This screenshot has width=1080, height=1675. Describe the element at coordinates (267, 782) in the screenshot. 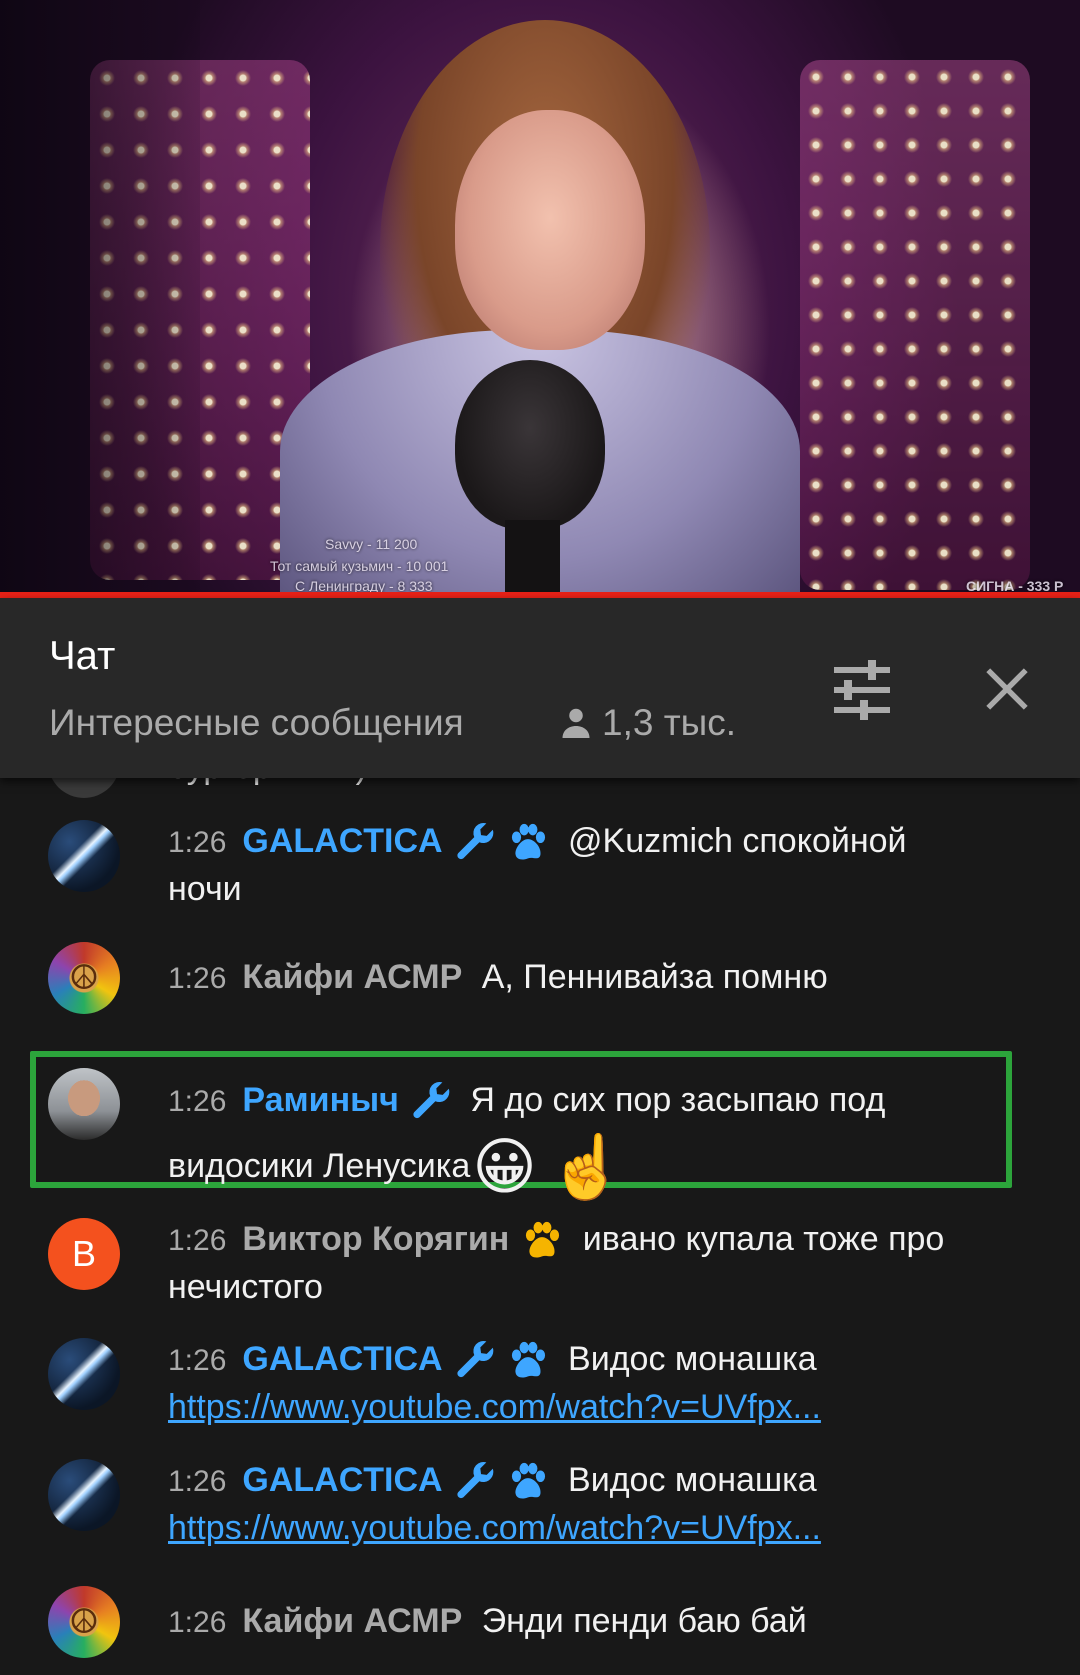

I see `partial-message-text: бургеркинг :)` at that location.